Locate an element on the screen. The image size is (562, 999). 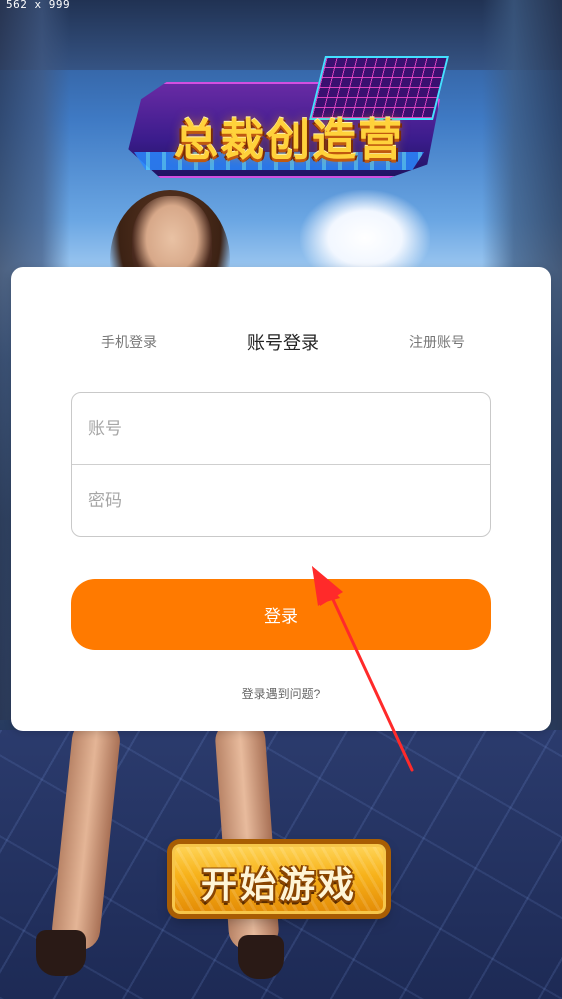
password-input is located at coordinates (281, 500).